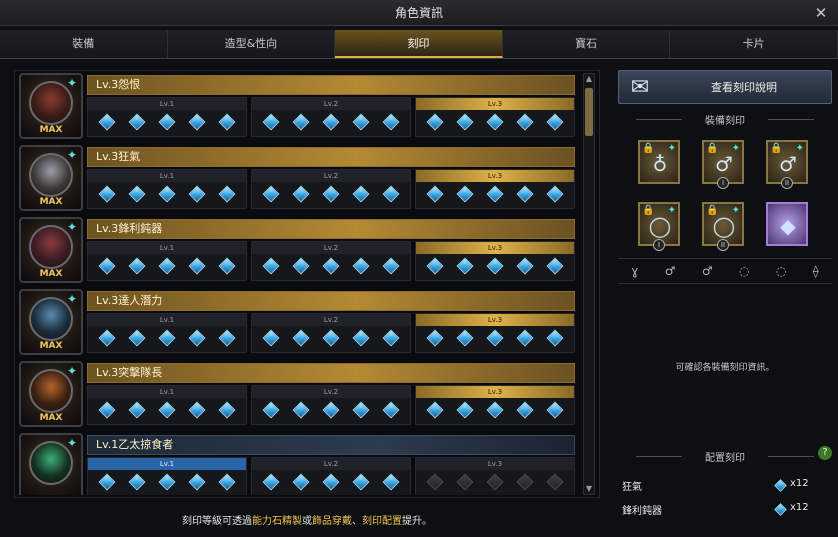  What do you see at coordinates (332, 521) in the screenshot?
I see `hint-highlight-accessory: 飾品穿戴` at bounding box center [332, 521].